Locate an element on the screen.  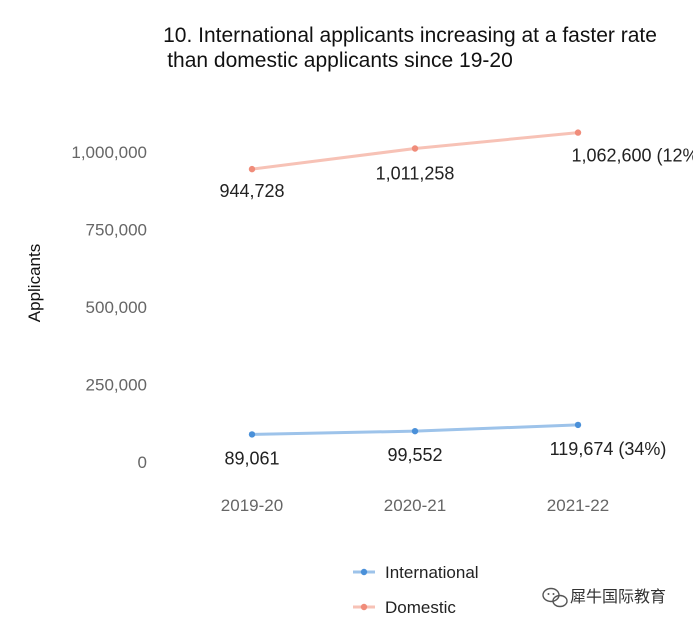
y-tick-label: 750,000 is located at coordinates (116, 230).